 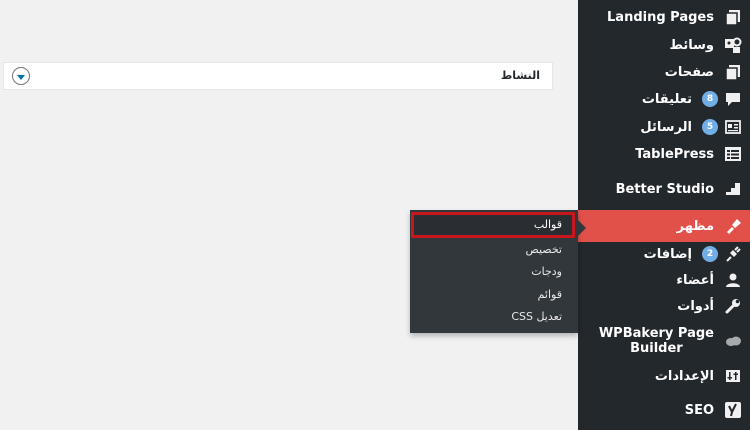 What do you see at coordinates (664, 45) in the screenshot?
I see `sidebar-item-media: وسائط` at bounding box center [664, 45].